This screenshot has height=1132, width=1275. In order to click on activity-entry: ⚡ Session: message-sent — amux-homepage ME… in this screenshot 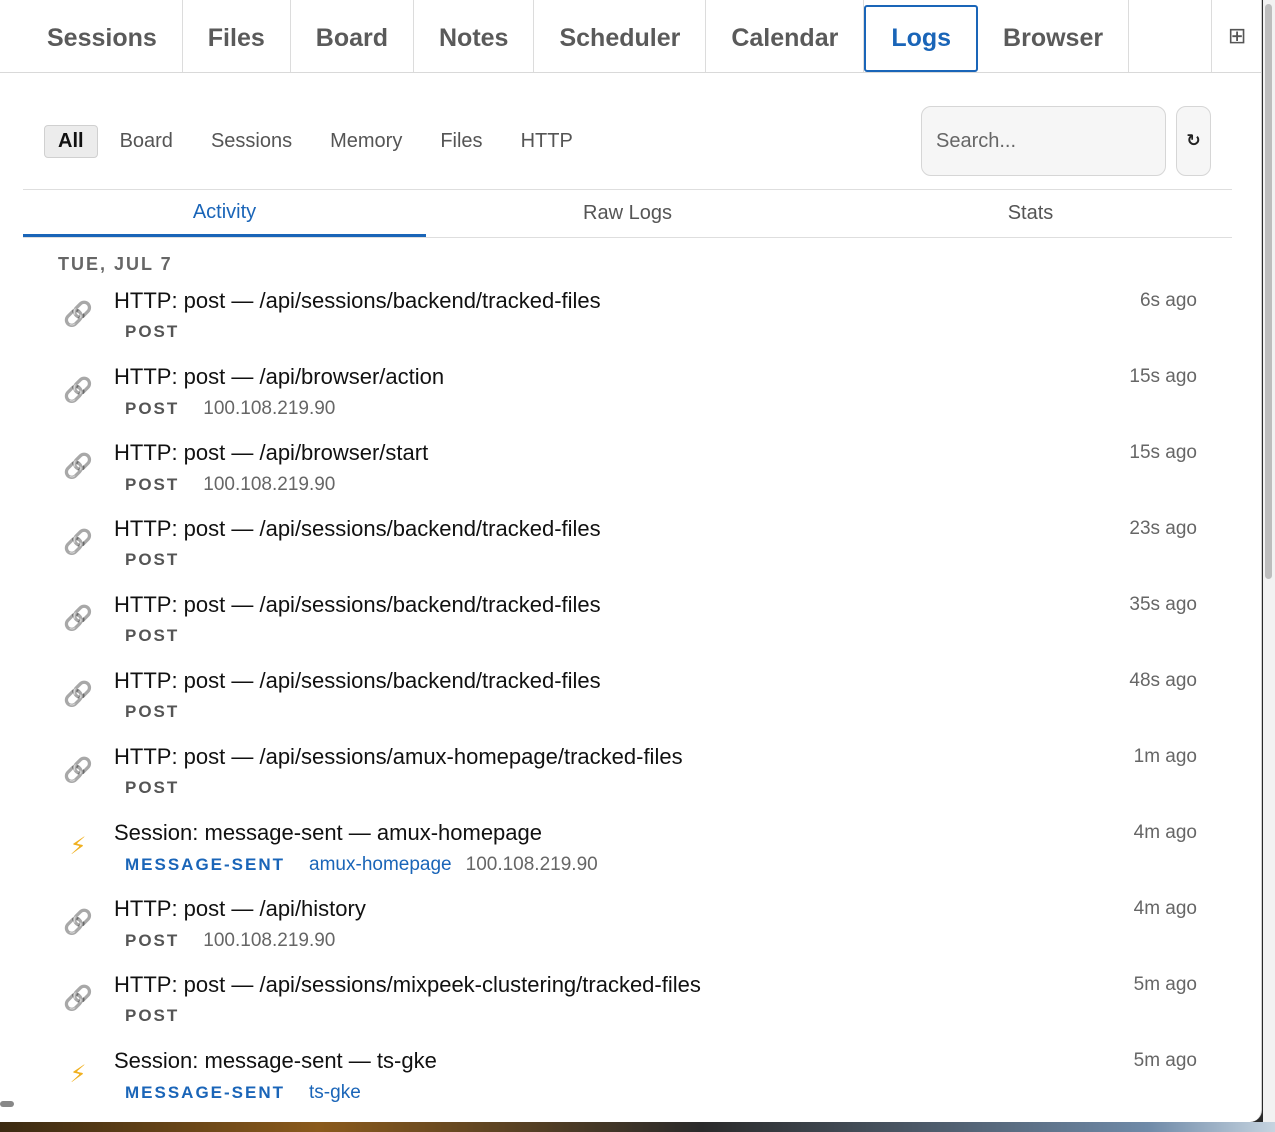, I will do `click(630, 856)`.